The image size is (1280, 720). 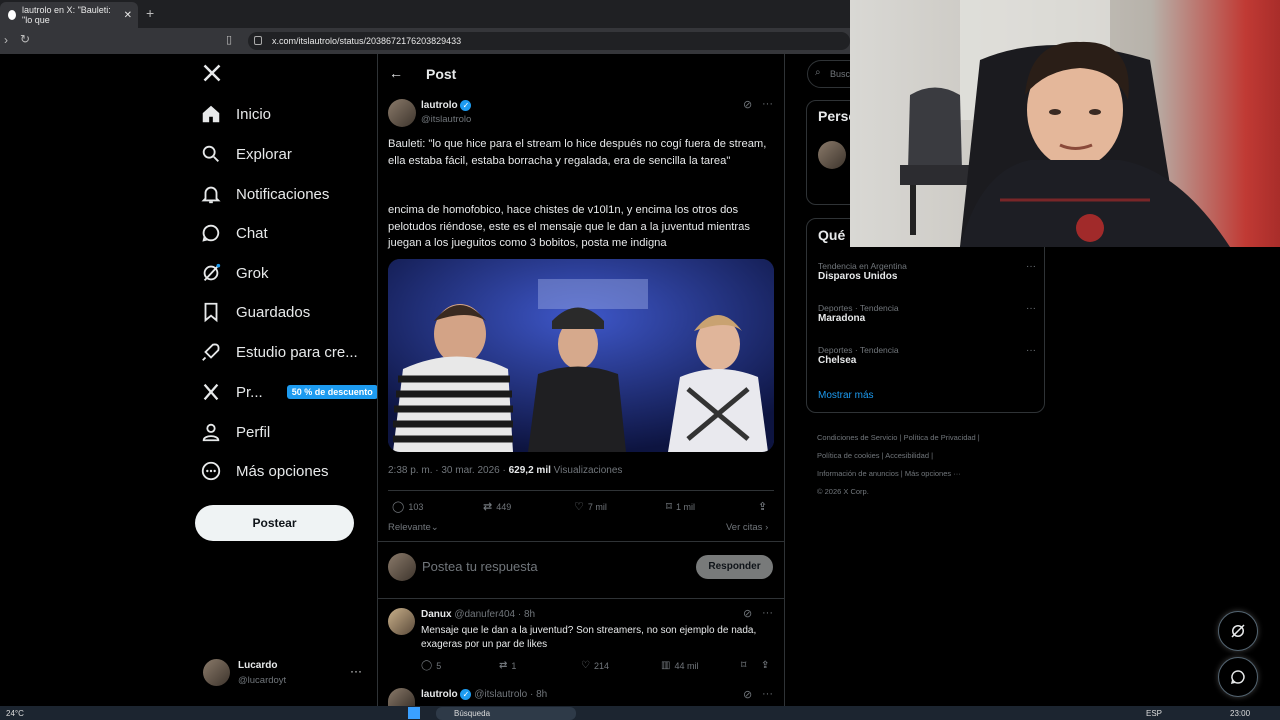 I want to click on tweet-avatar, so click(x=402, y=113).